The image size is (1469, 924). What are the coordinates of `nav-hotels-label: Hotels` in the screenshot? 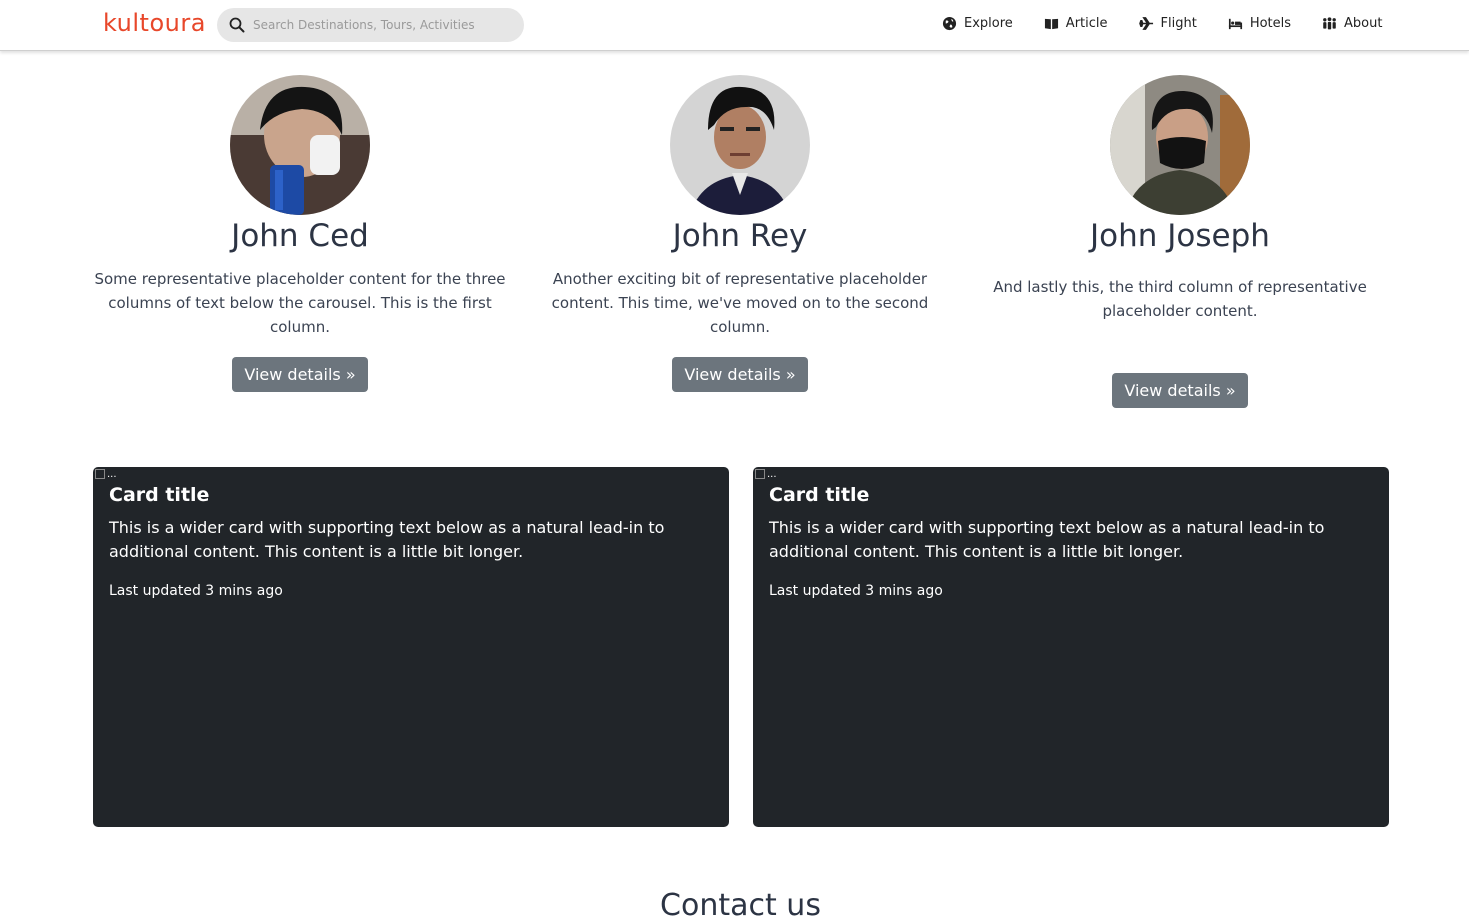 It's located at (1270, 23).